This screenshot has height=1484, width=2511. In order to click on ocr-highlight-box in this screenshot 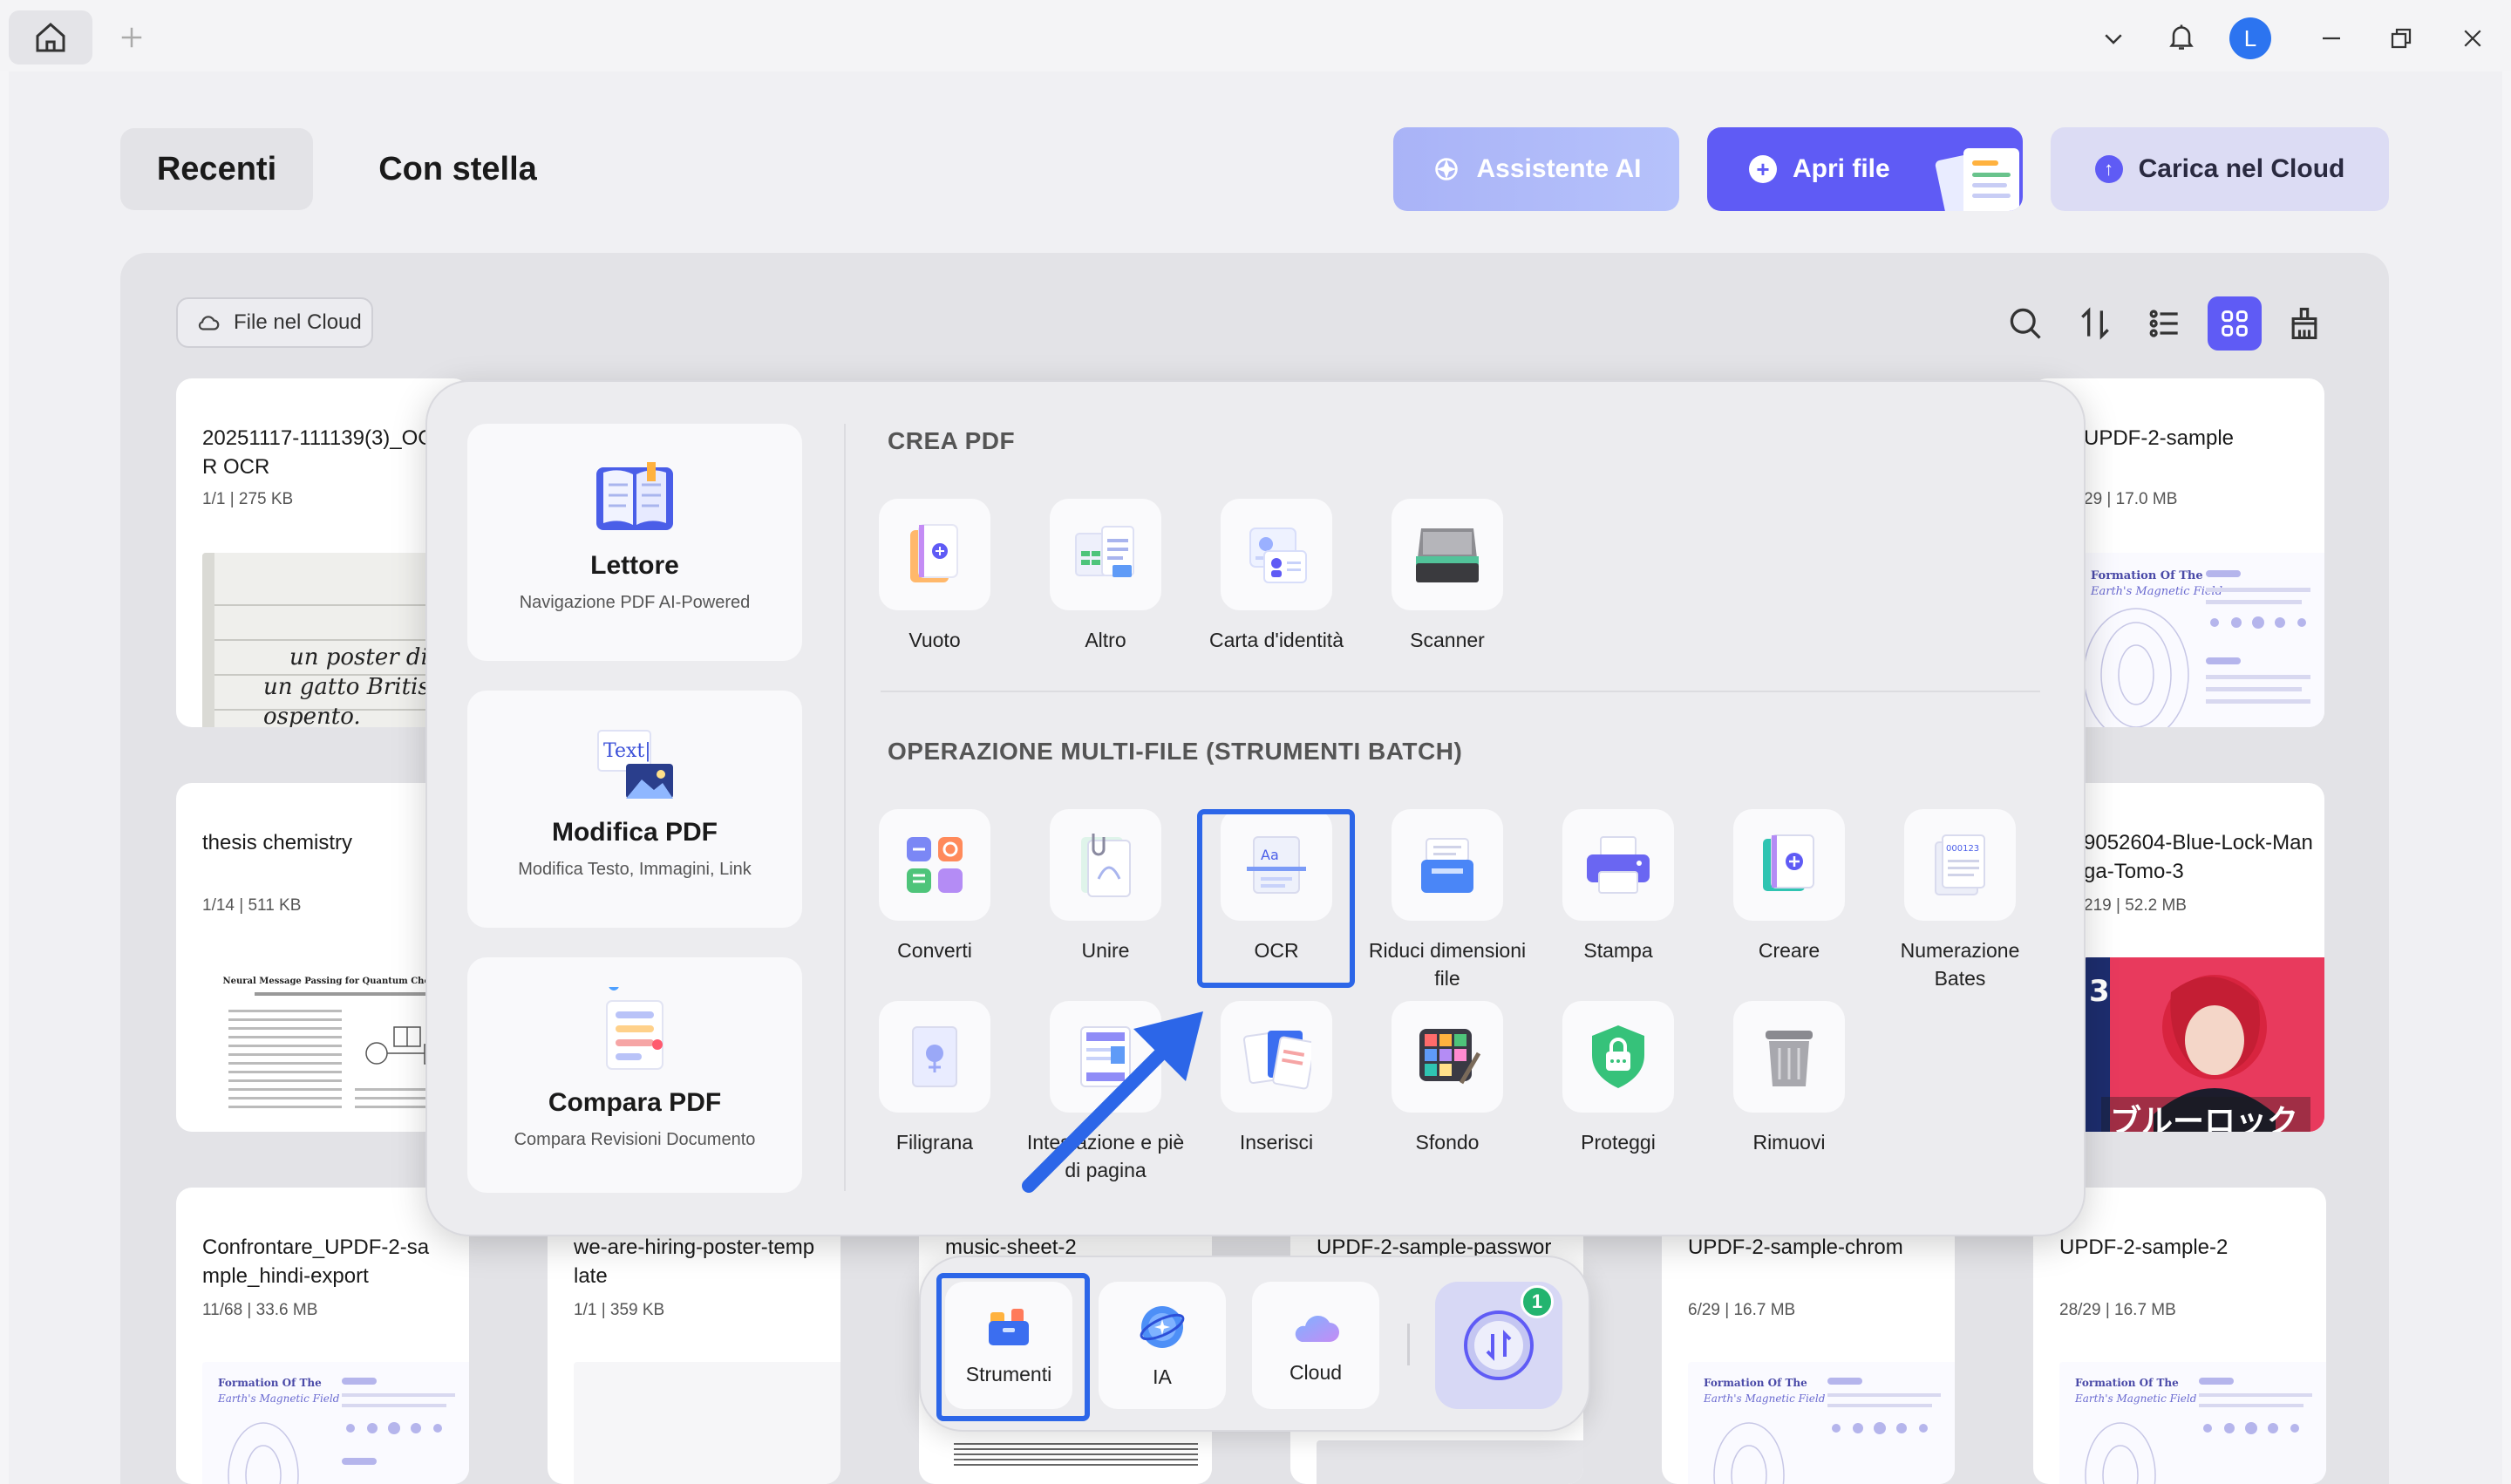, I will do `click(1276, 898)`.